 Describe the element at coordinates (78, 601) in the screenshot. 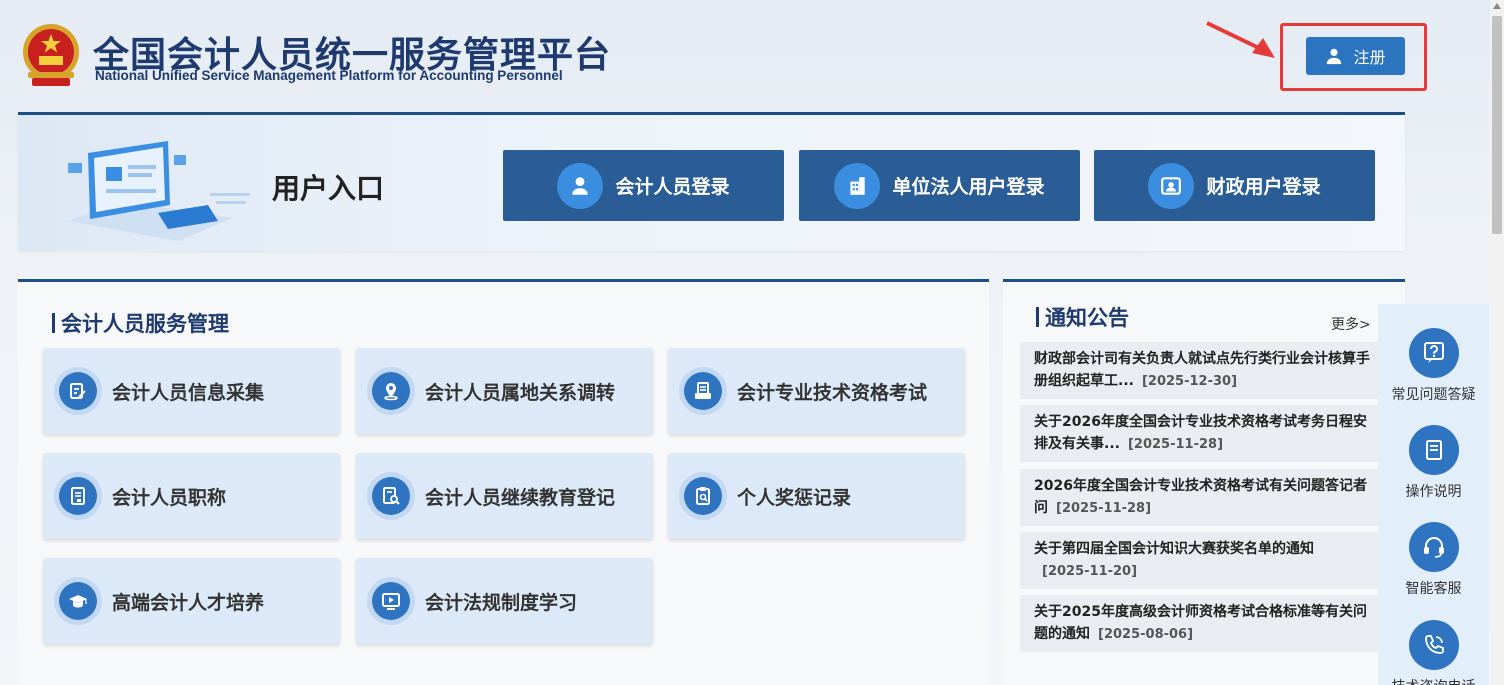

I see `graduation-cap-icon` at that location.